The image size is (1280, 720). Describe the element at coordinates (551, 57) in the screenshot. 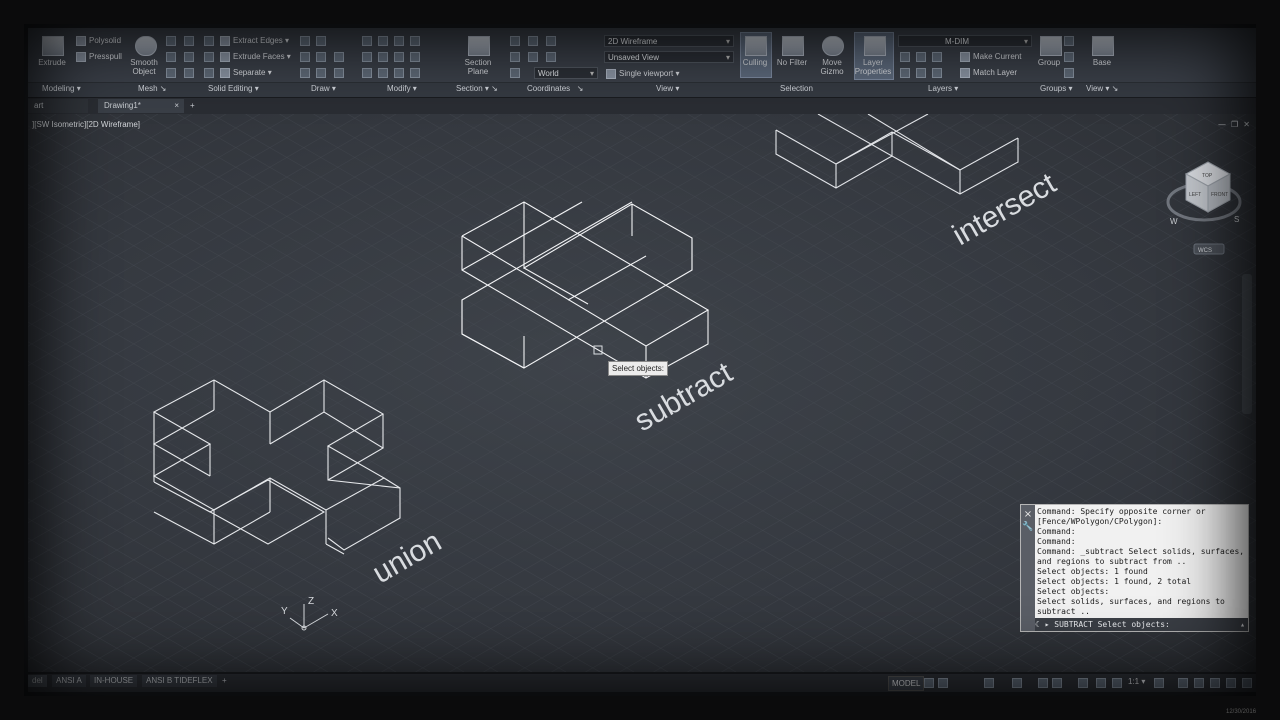

I see `ucs-z-icon` at that location.